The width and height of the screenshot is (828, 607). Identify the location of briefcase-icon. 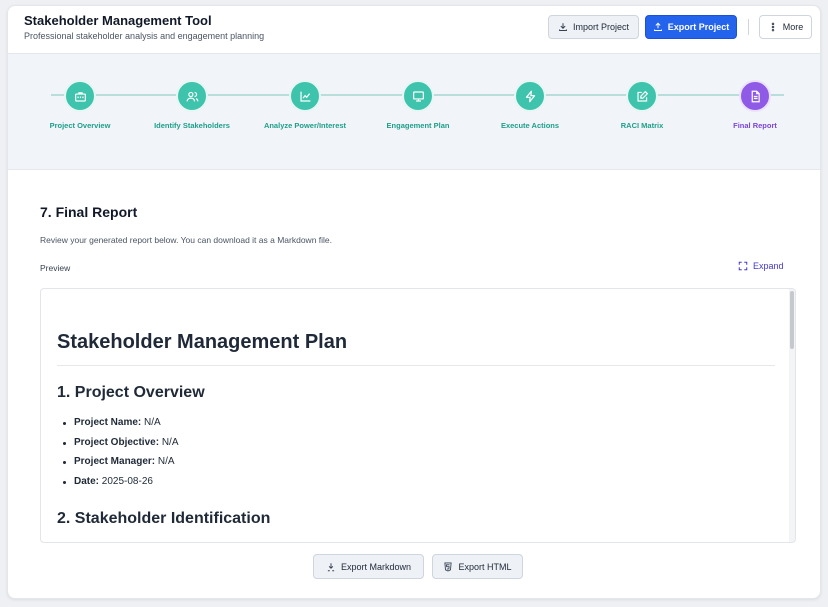
(80, 96).